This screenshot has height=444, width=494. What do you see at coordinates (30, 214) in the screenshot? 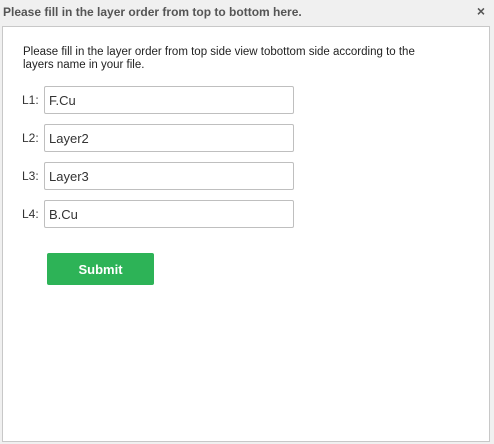
I see `layer-label-l4: L4:` at bounding box center [30, 214].